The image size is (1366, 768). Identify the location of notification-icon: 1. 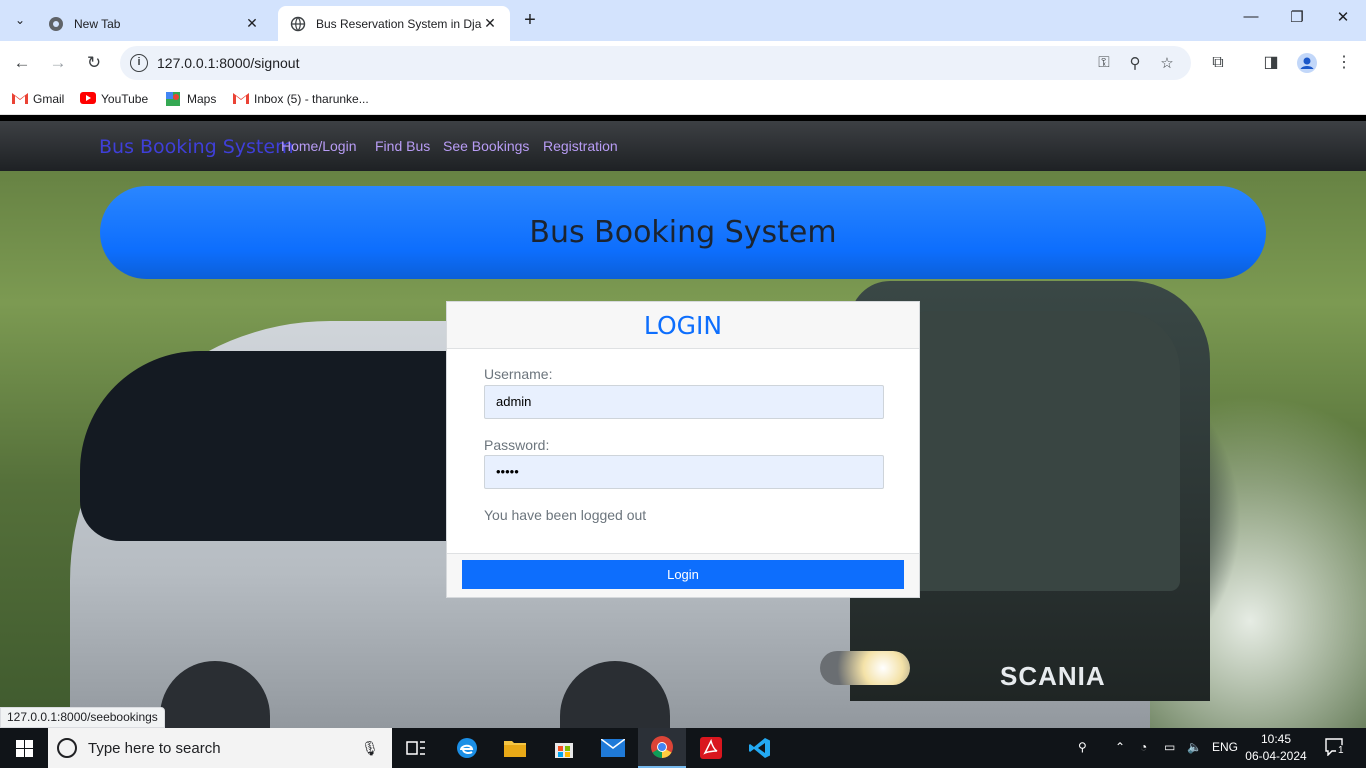
(1335, 748).